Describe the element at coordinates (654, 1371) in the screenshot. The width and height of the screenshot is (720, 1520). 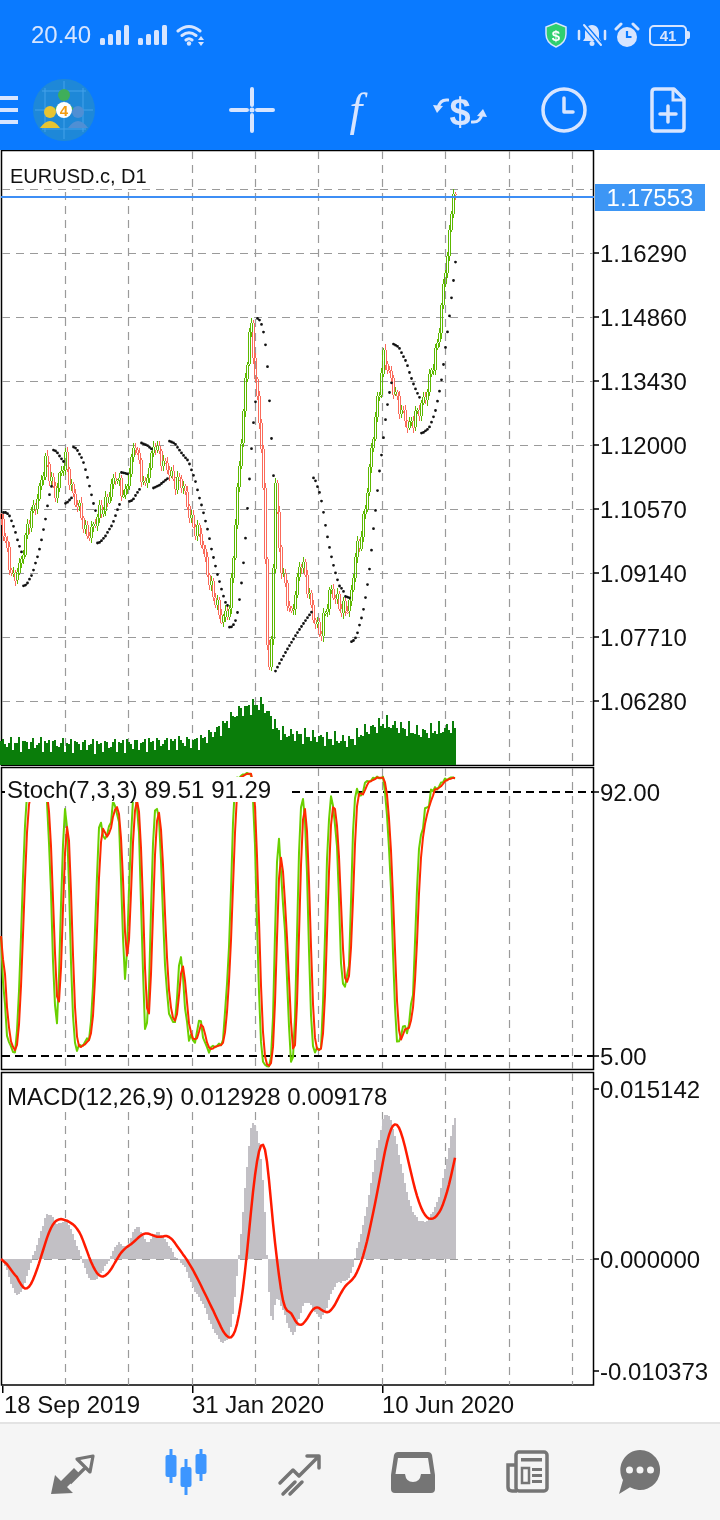
I see `scale-label: -0.010373` at that location.